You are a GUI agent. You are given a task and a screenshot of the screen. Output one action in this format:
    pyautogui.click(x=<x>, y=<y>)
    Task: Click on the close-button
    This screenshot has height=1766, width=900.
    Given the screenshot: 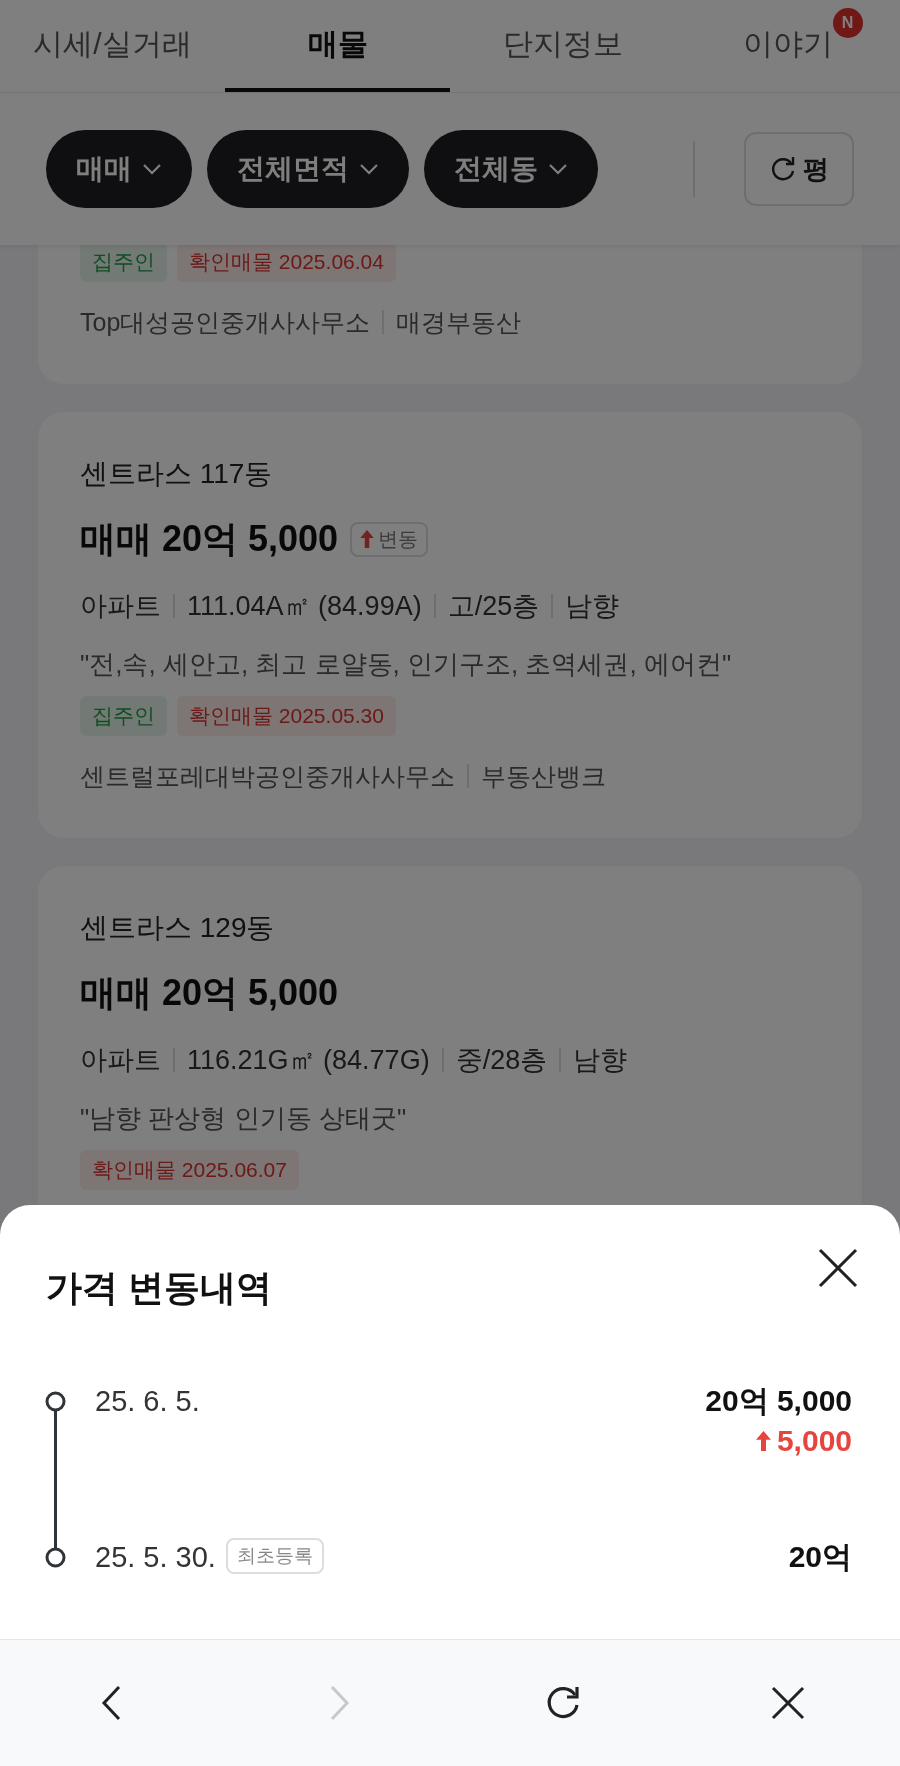 What is the action you would take?
    pyautogui.click(x=838, y=1268)
    